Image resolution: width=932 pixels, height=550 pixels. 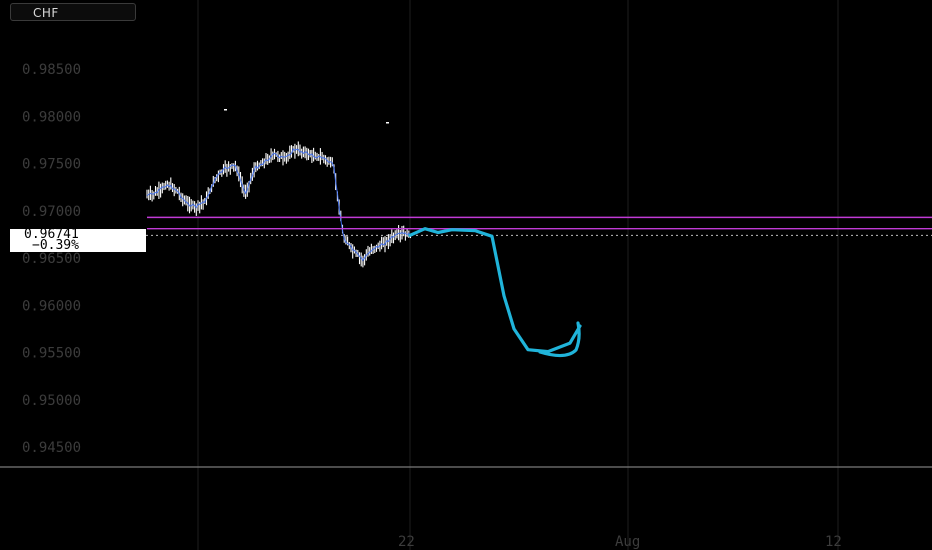 What do you see at coordinates (539, 226) in the screenshot?
I see `resistance-levels` at bounding box center [539, 226].